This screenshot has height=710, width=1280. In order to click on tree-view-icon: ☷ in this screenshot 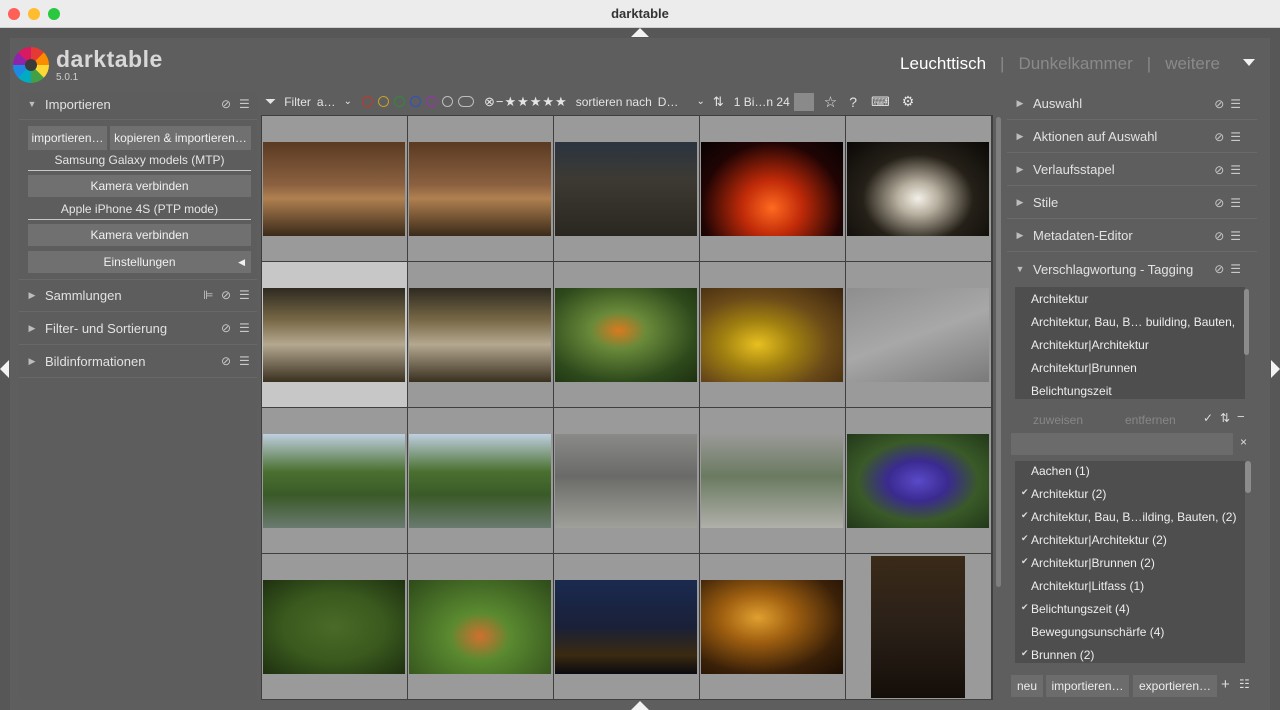, I will do `click(1244, 684)`.